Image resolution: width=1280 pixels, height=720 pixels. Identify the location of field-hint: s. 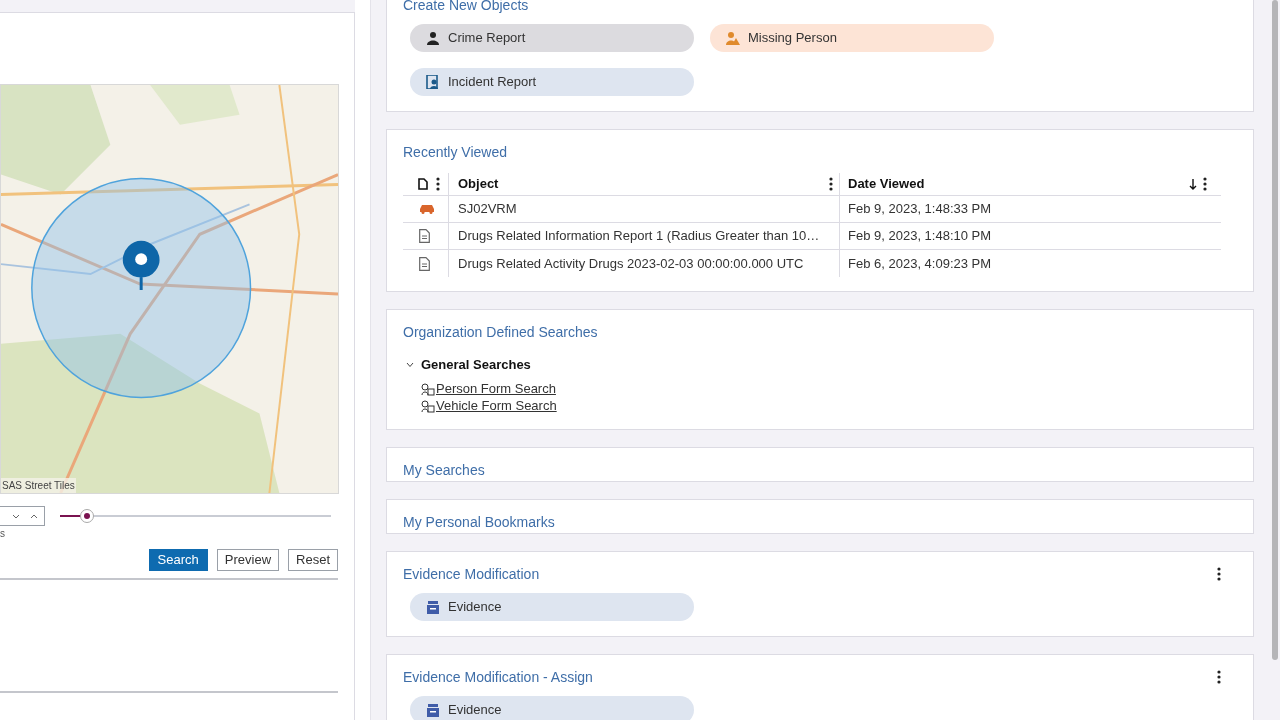
(3, 534).